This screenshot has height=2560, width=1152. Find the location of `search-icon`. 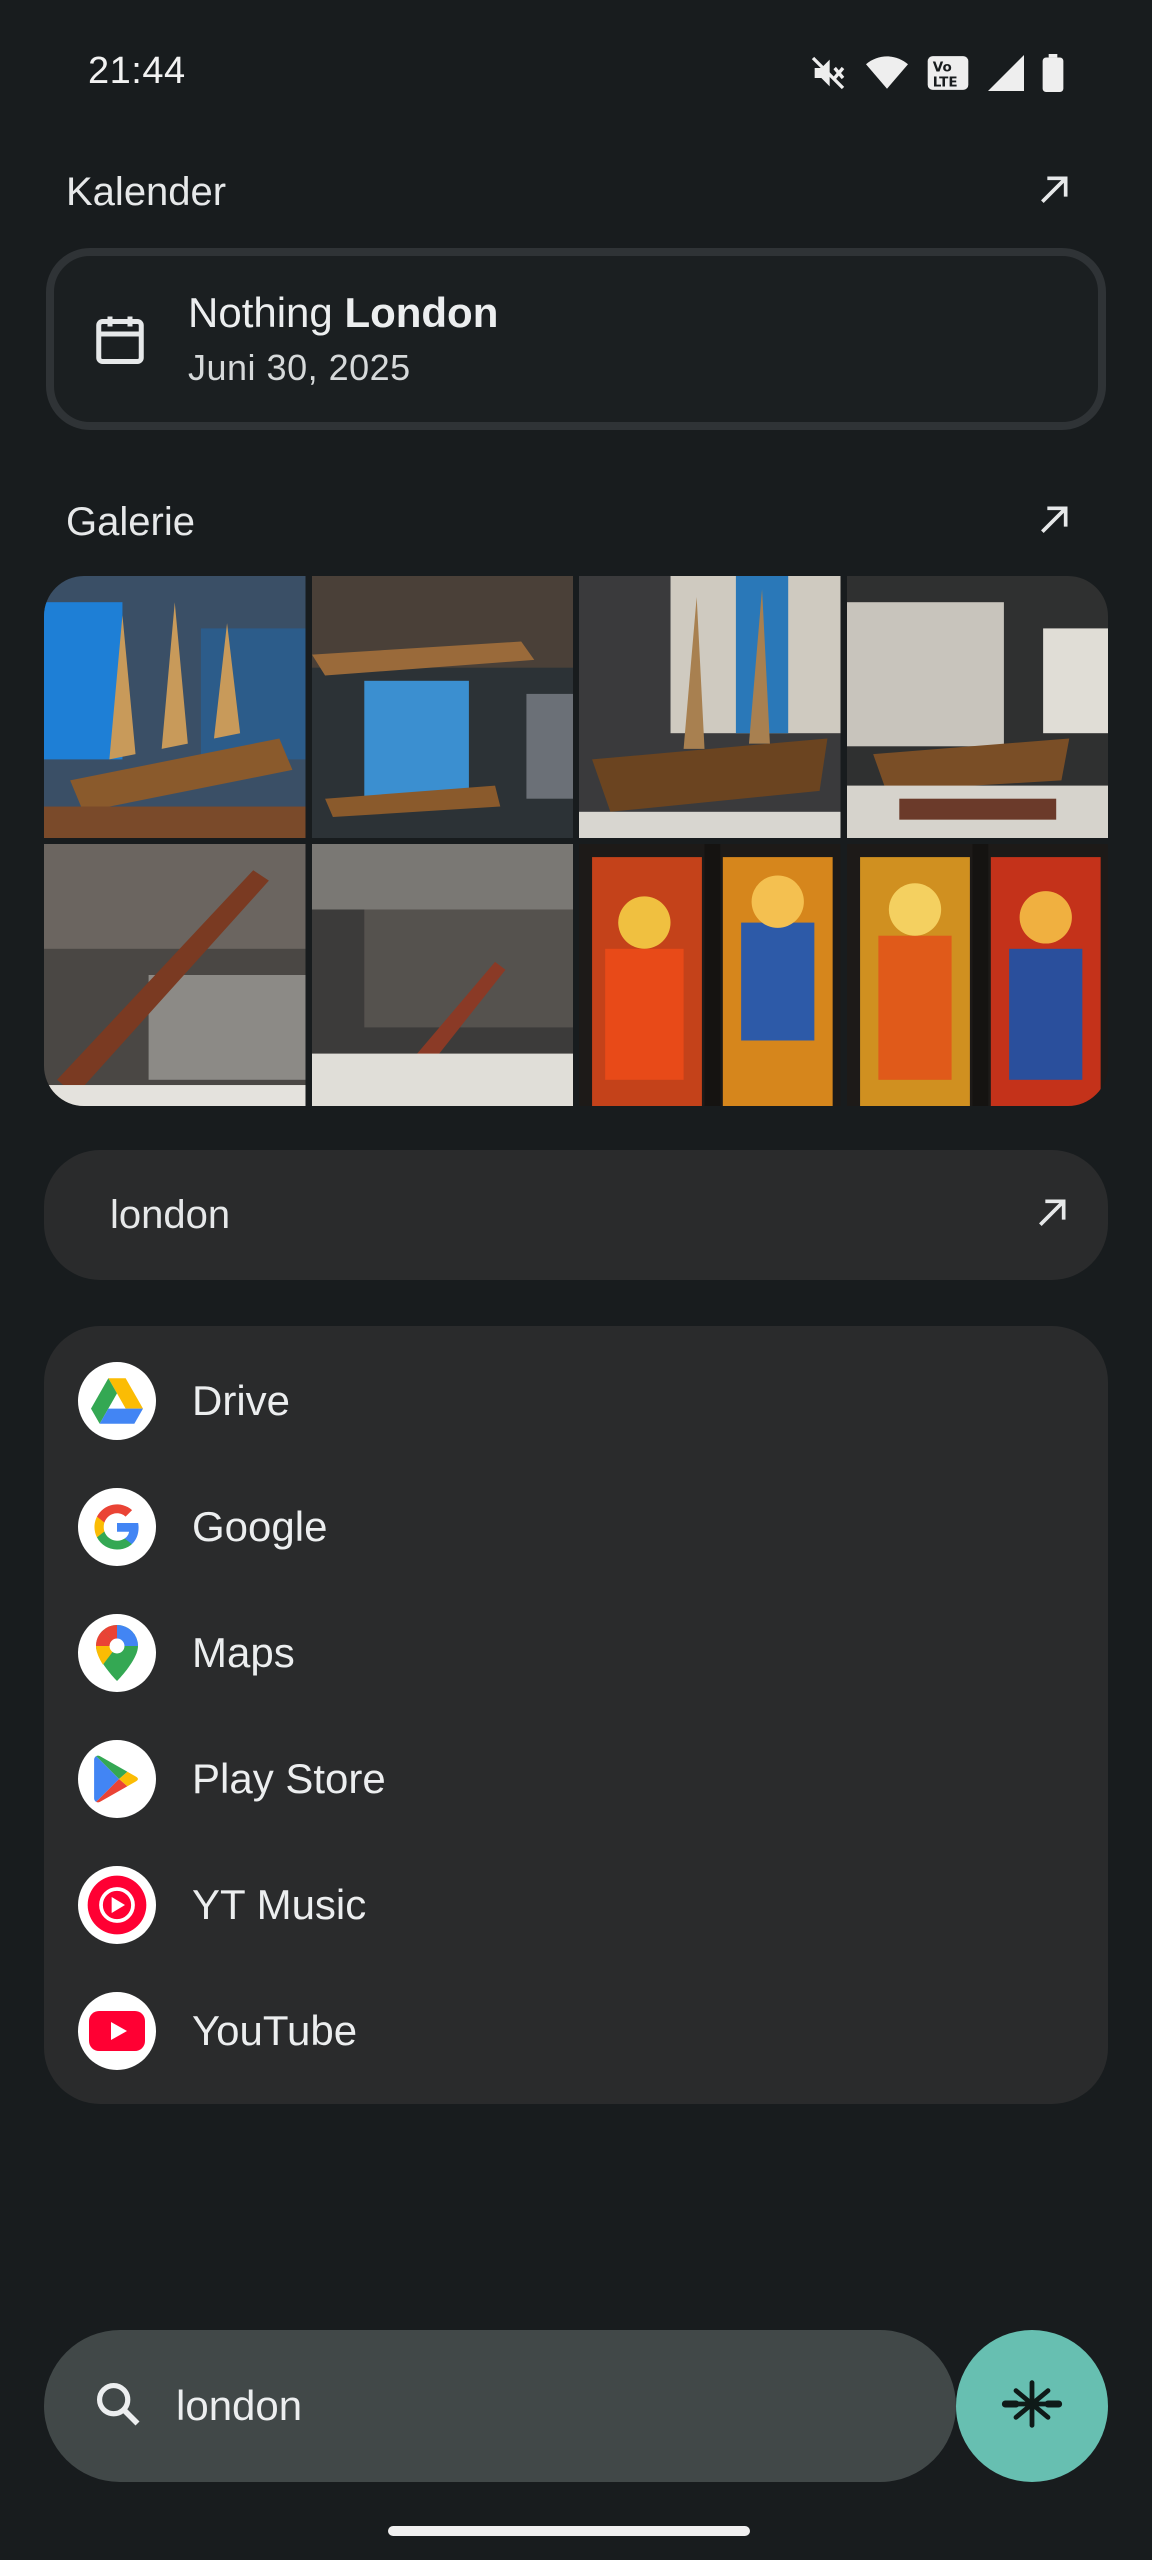

search-icon is located at coordinates (118, 2406).